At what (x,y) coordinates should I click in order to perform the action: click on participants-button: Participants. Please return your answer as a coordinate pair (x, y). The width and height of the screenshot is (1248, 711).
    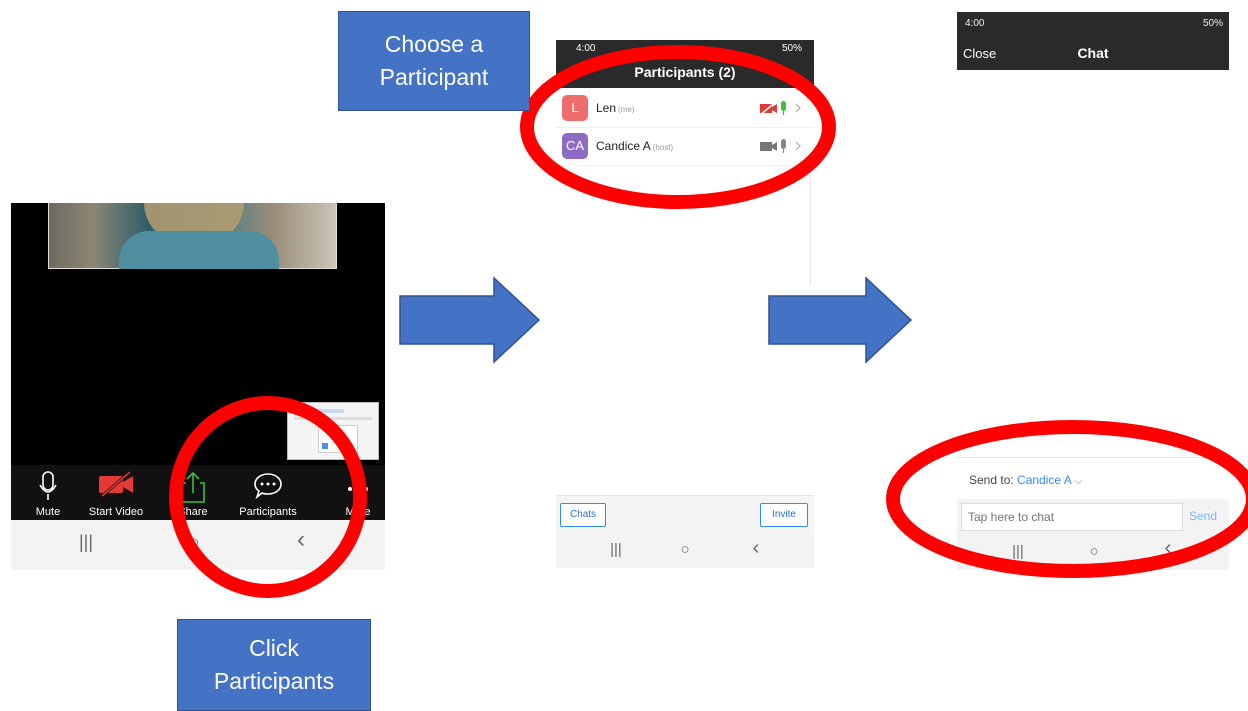
    Looking at the image, I should click on (268, 492).